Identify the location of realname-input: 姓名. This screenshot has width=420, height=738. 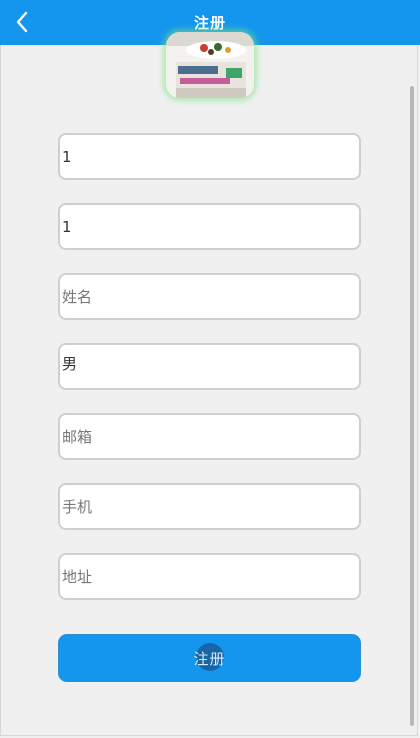
(209, 296).